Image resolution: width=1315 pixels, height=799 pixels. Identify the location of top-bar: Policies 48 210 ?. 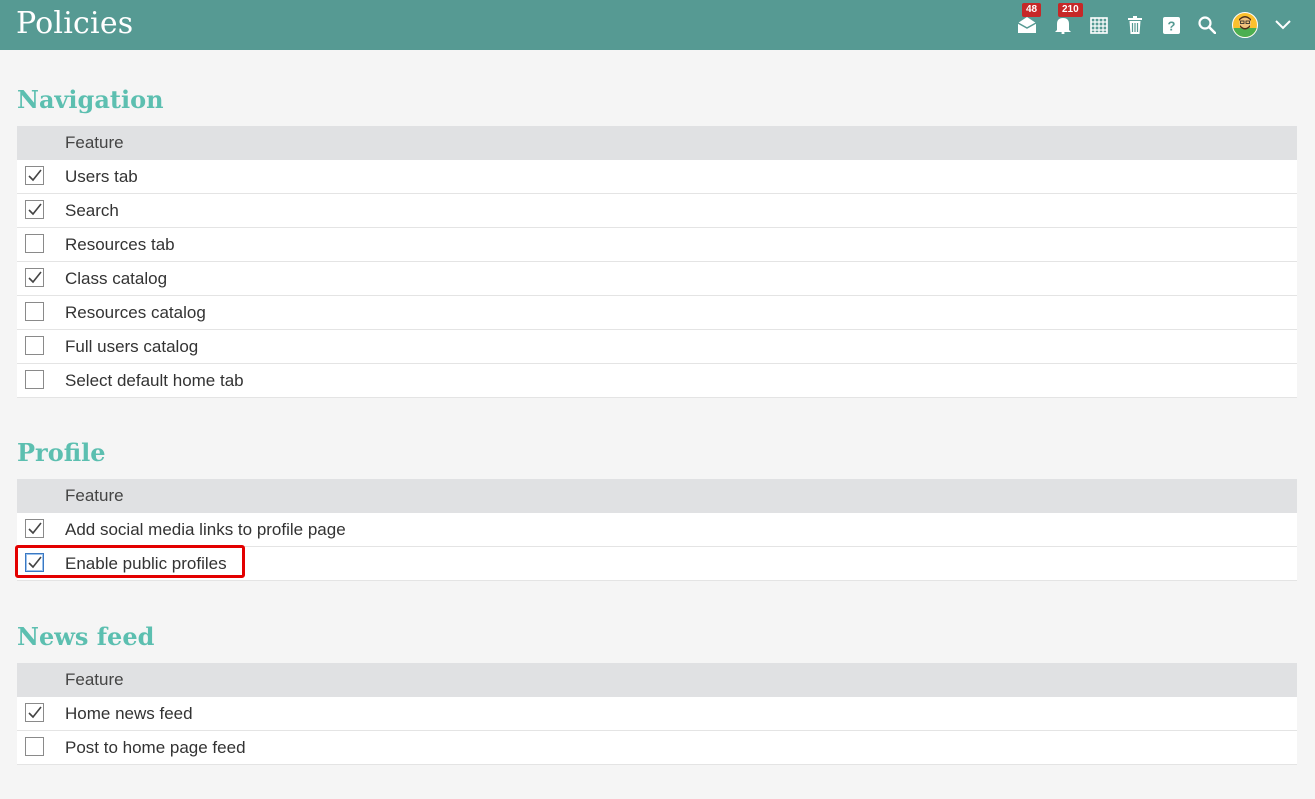
(657, 25).